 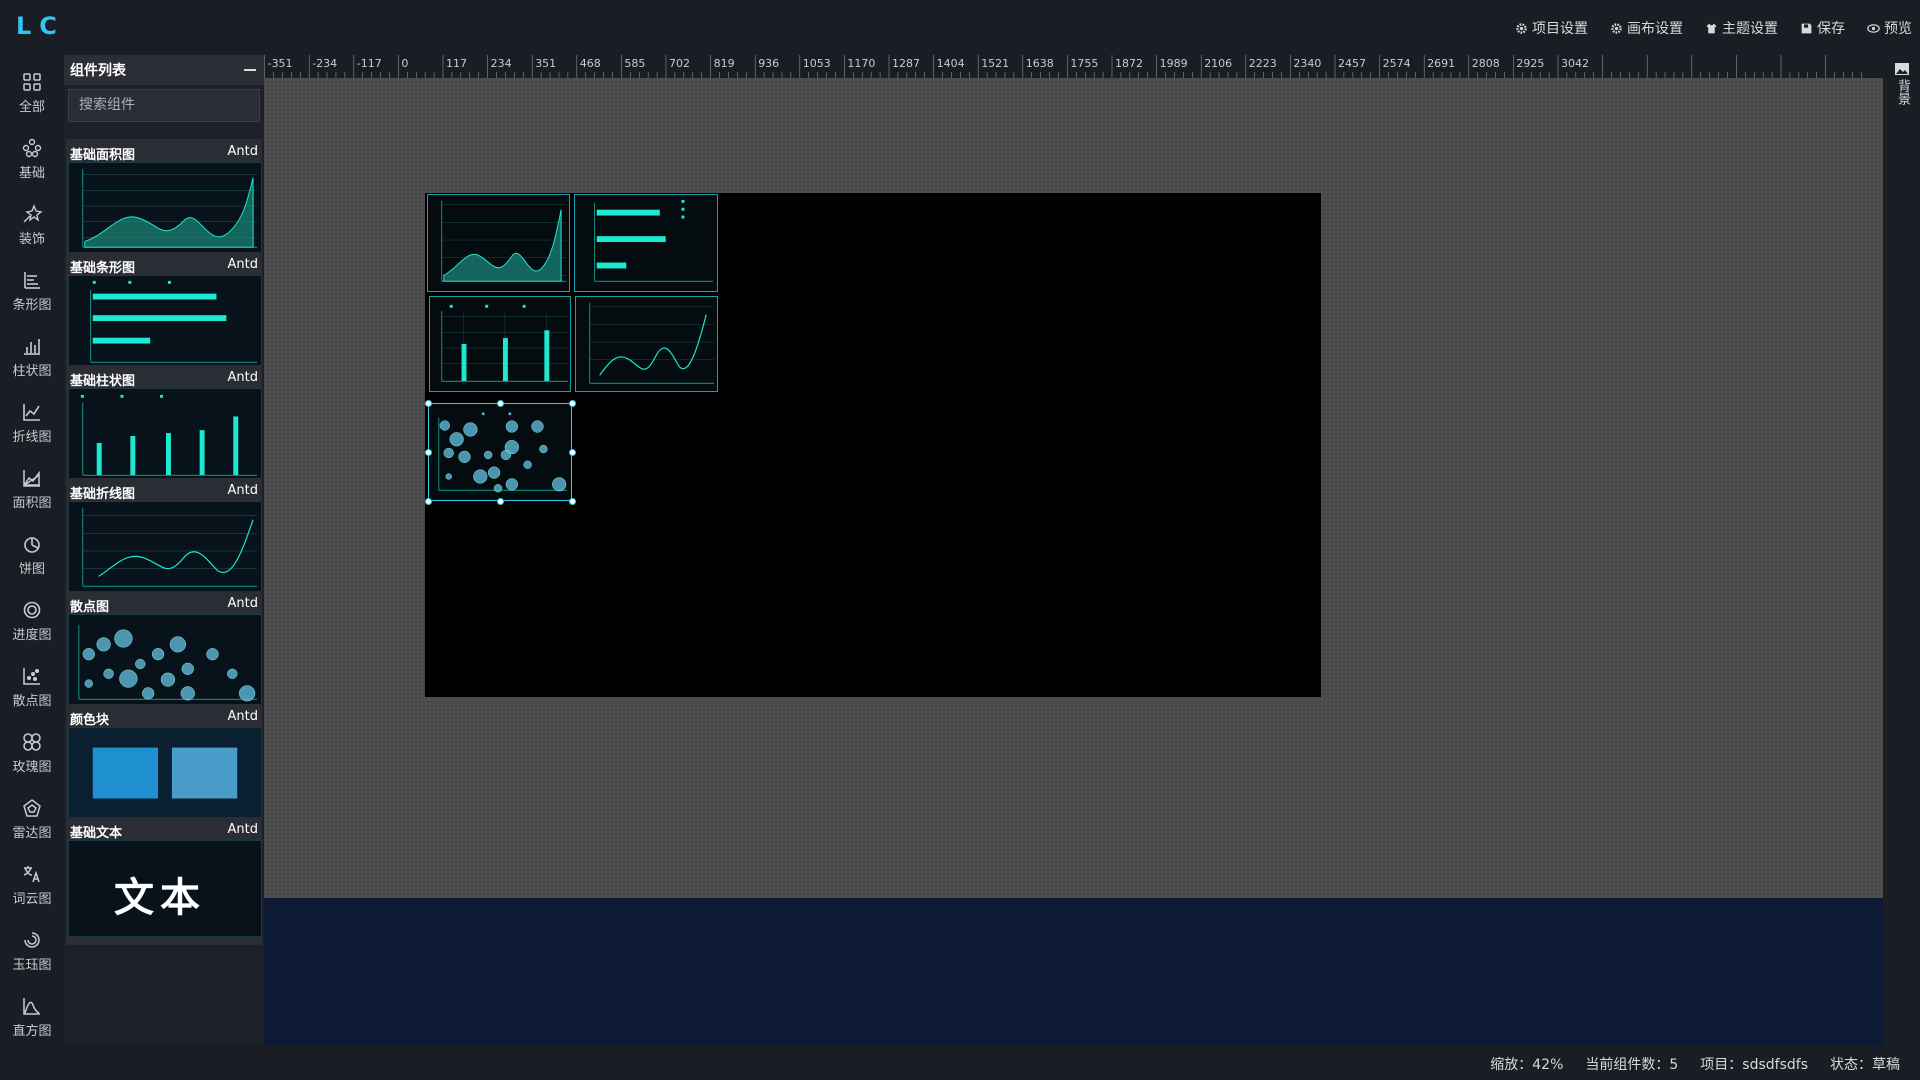 What do you see at coordinates (32, 148) in the screenshot?
I see `basic-icon` at bounding box center [32, 148].